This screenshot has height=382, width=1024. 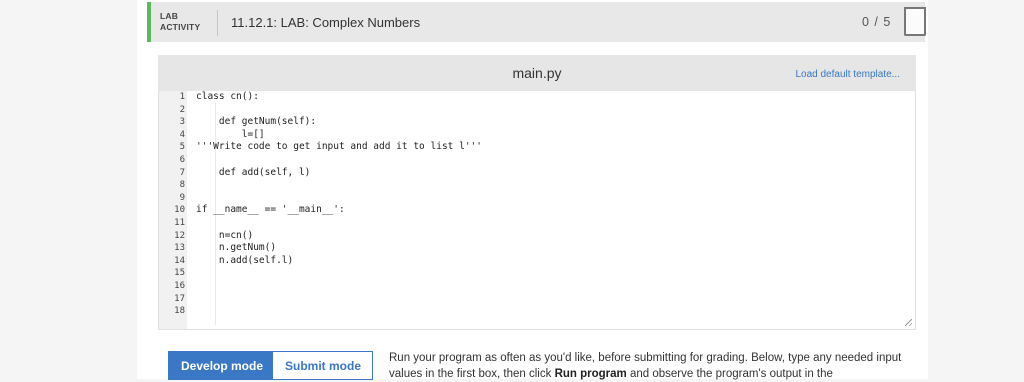 I want to click on line-number: 6, so click(x=182, y=160).